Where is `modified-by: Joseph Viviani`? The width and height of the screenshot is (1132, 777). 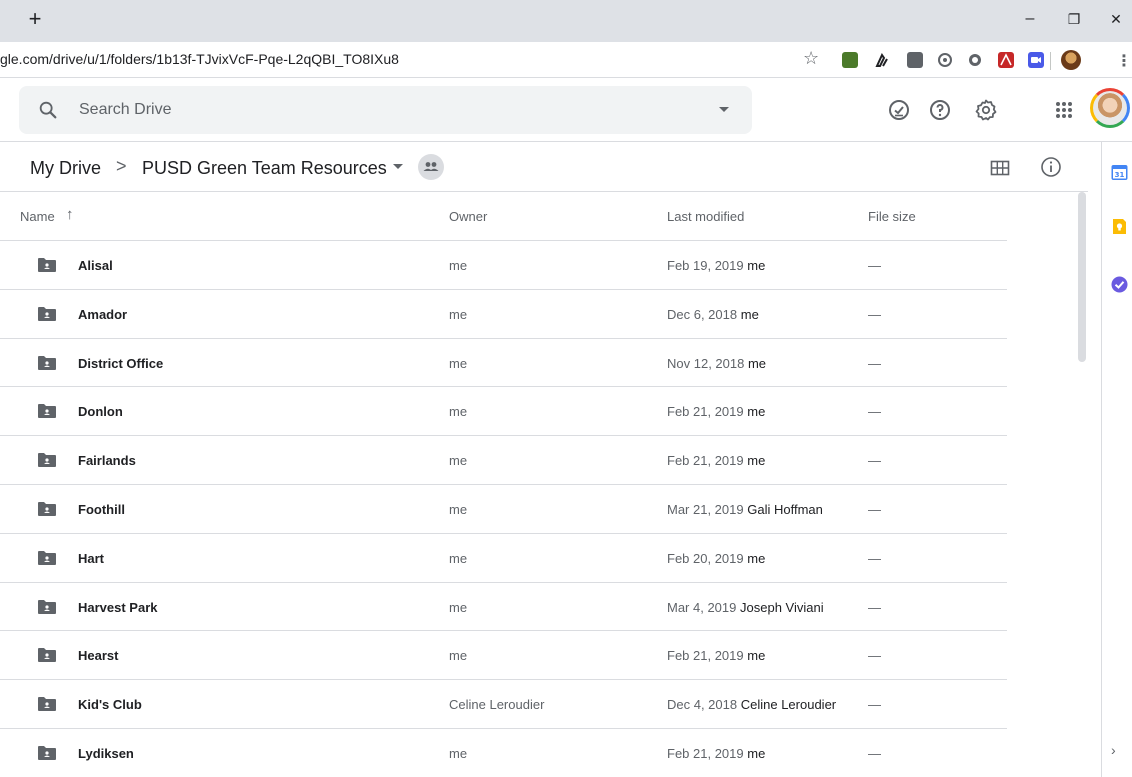 modified-by: Joseph Viviani is located at coordinates (782, 607).